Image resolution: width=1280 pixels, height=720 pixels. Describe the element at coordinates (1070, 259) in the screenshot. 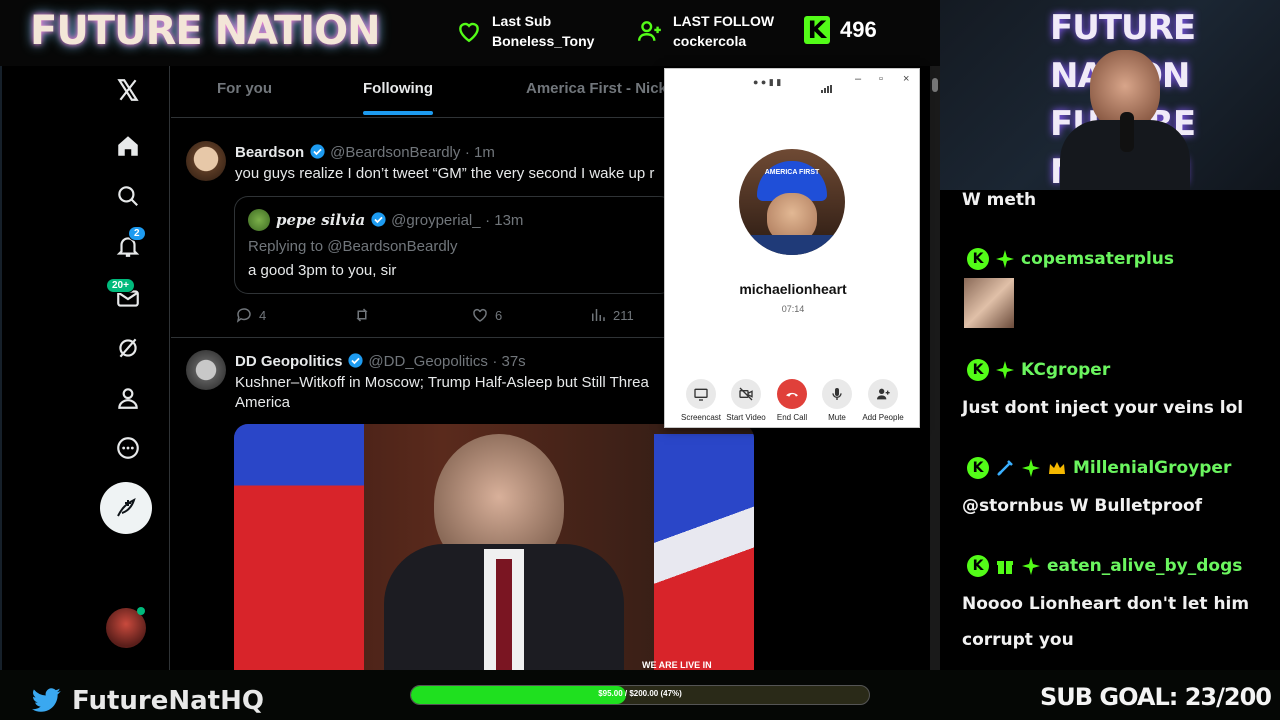

I see `chat-username: K copemsaterplus` at that location.